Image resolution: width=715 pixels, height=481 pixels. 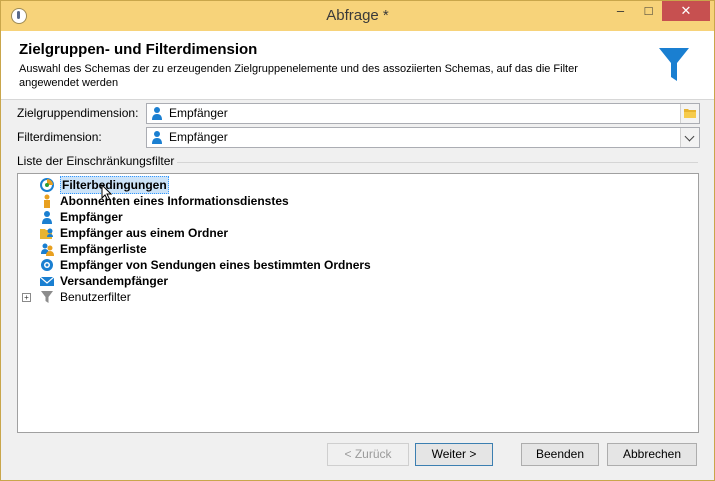 I want to click on dropdown-button, so click(x=689, y=137).